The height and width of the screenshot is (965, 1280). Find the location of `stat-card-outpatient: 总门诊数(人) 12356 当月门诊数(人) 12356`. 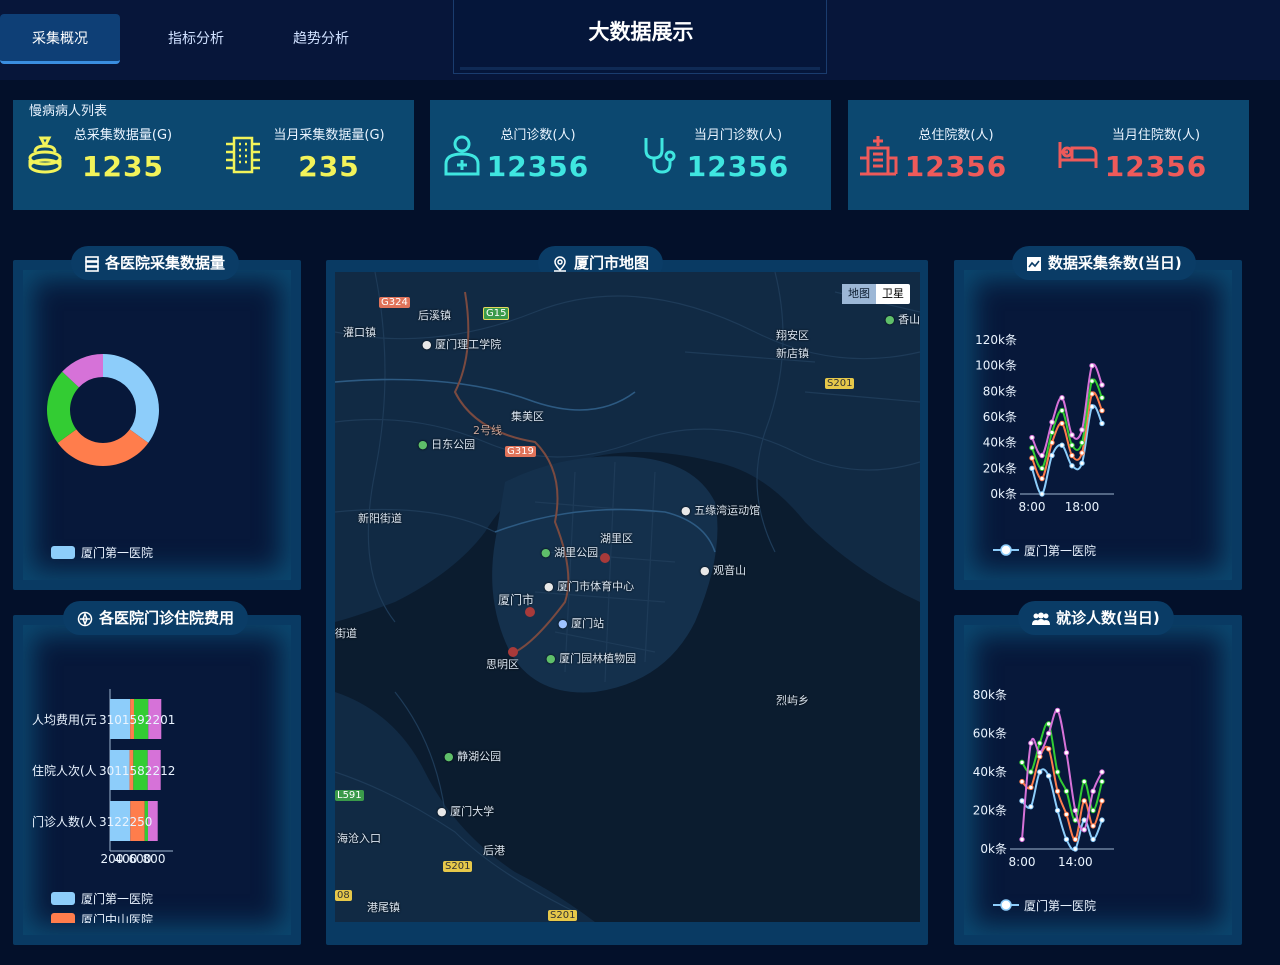

stat-card-outpatient: 总门诊数(人) 12356 当月门诊数(人) 12356 is located at coordinates (630, 155).